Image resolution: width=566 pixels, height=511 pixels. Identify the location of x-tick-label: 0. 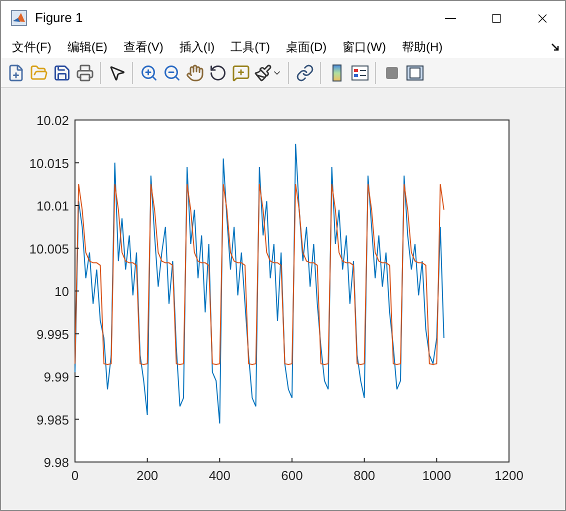
(75, 475).